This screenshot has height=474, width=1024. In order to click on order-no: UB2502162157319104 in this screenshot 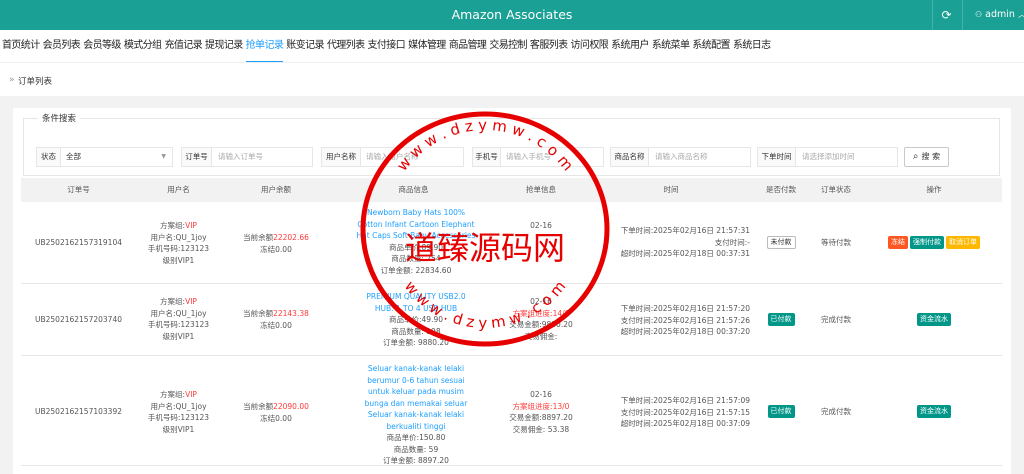, I will do `click(78, 242)`.